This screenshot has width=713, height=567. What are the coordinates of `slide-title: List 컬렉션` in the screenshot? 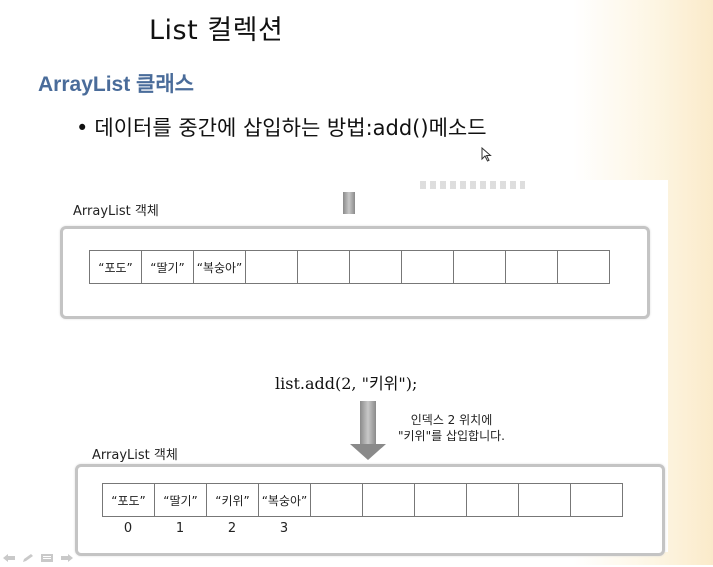 It's located at (216, 30).